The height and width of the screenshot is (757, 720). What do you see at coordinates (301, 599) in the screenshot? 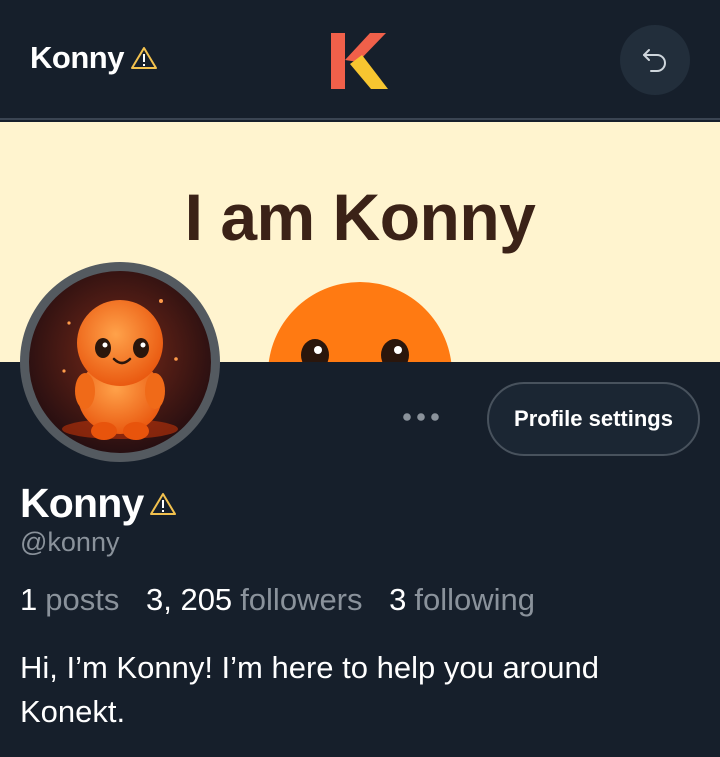
I see `stat-label: followers` at bounding box center [301, 599].